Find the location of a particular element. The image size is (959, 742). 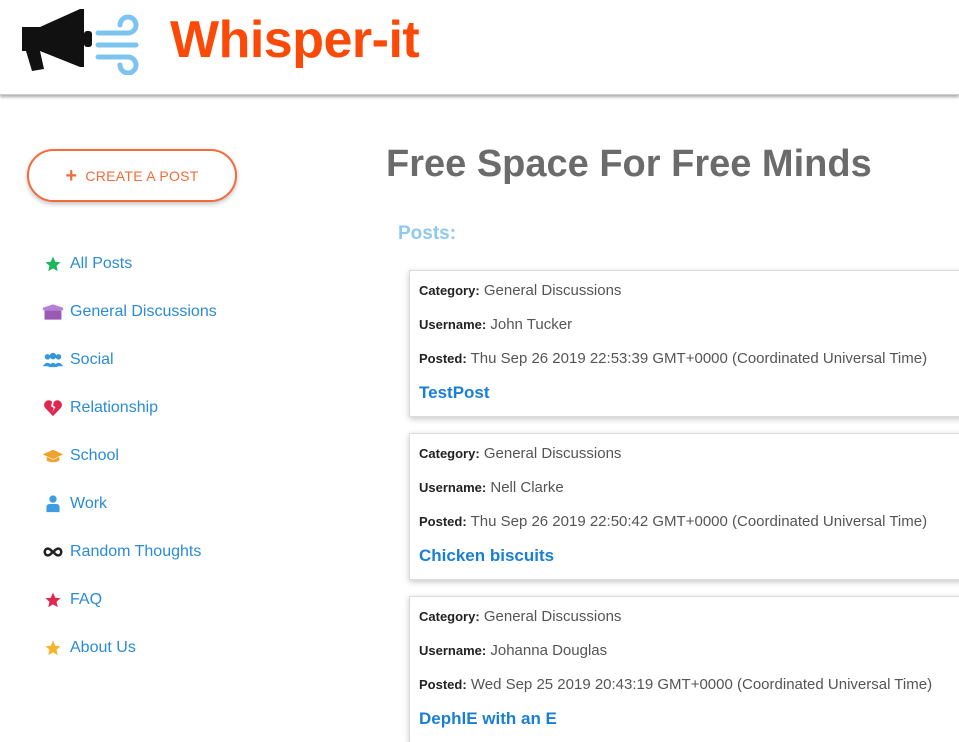

sidebar-item-all-posts: All Posts is located at coordinates (129, 264).